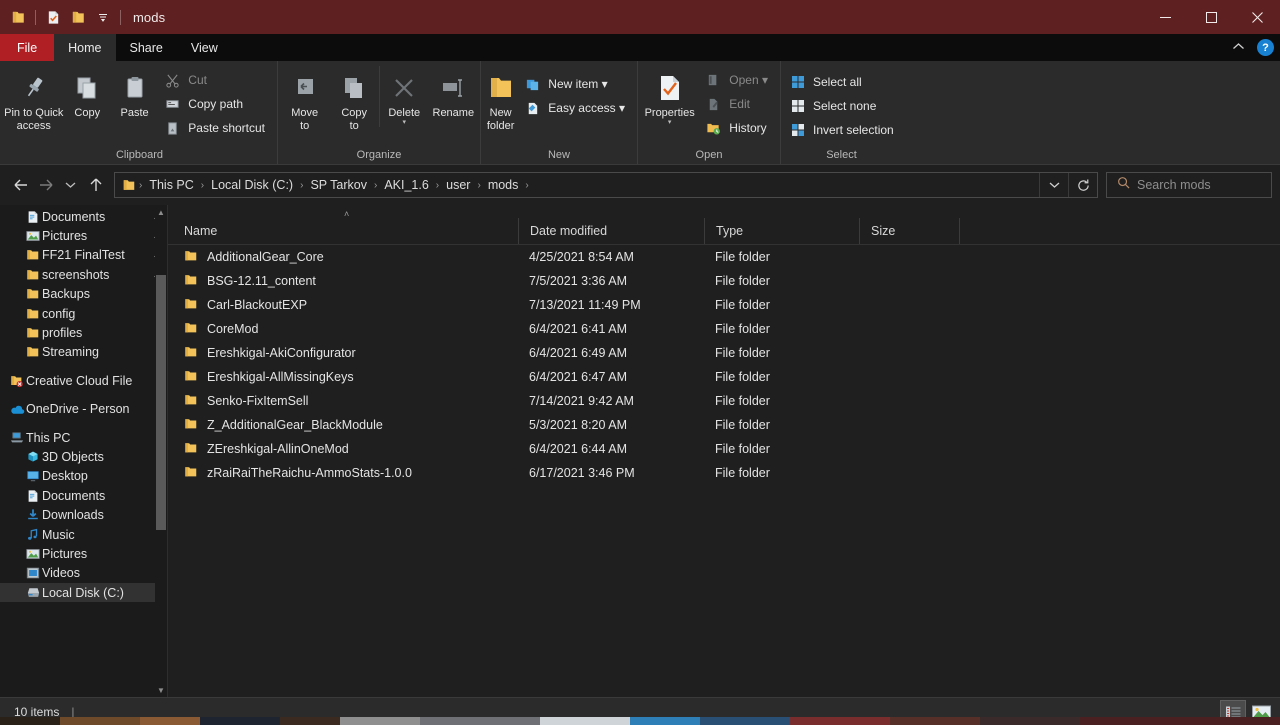 Image resolution: width=1280 pixels, height=725 pixels. I want to click on copy-button: Copy, so click(87, 92).